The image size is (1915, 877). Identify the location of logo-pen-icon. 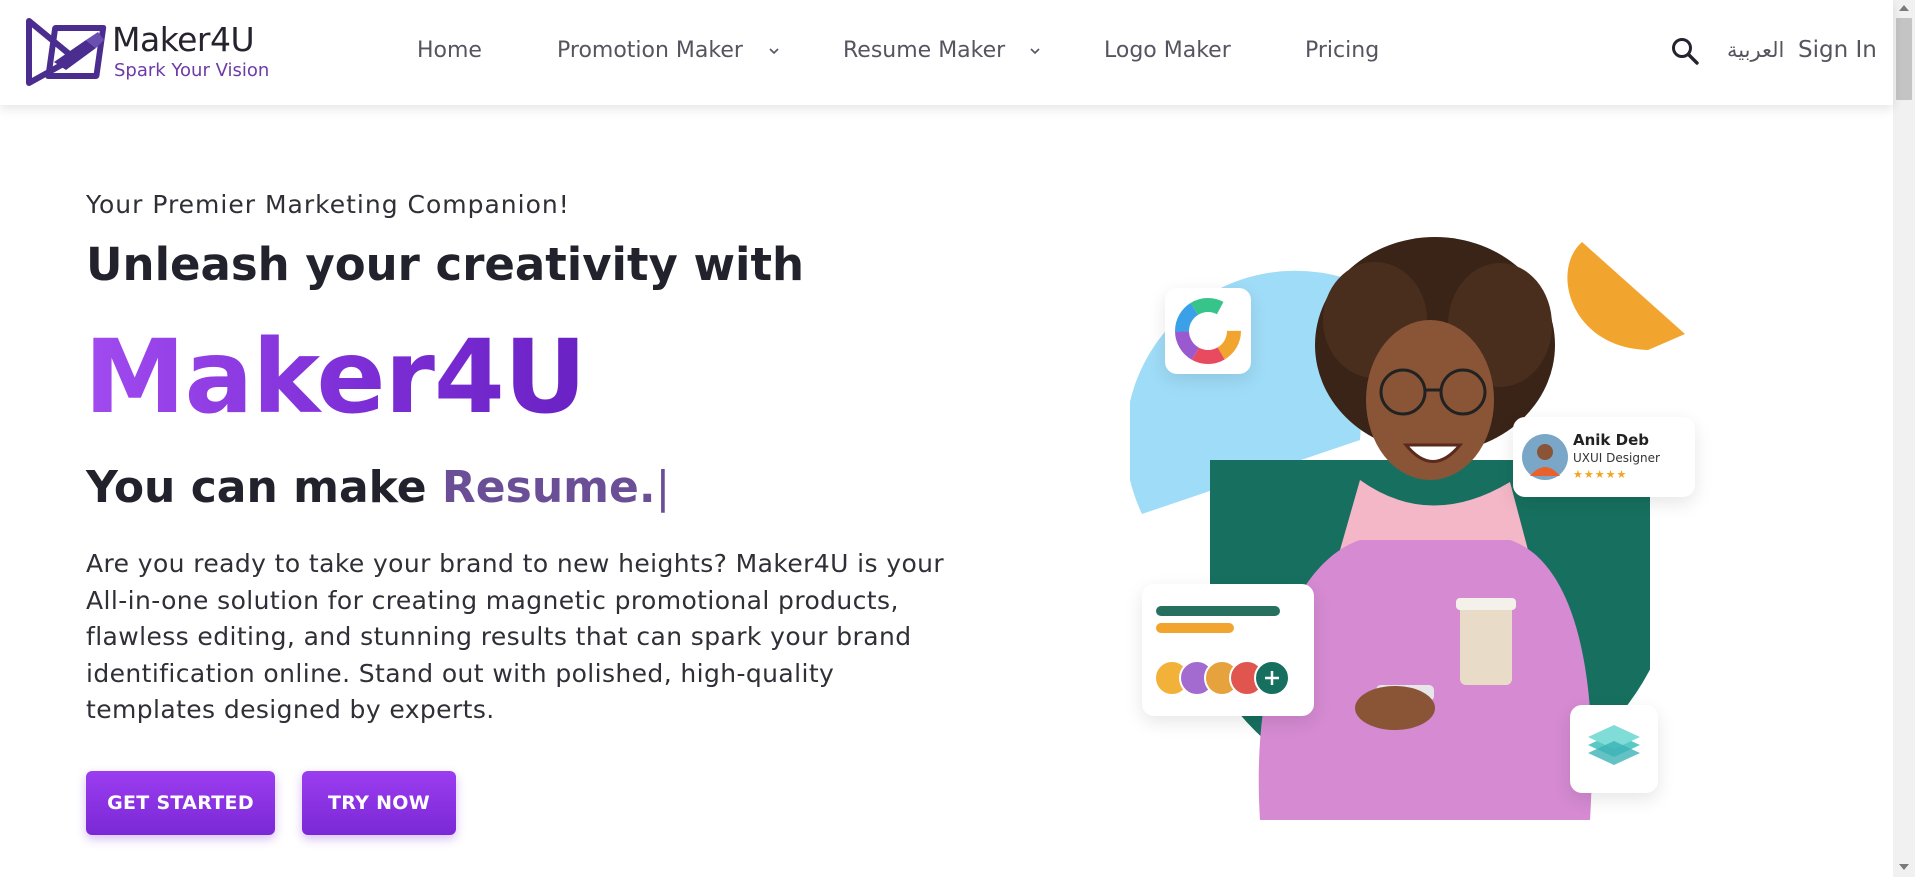
(66, 52).